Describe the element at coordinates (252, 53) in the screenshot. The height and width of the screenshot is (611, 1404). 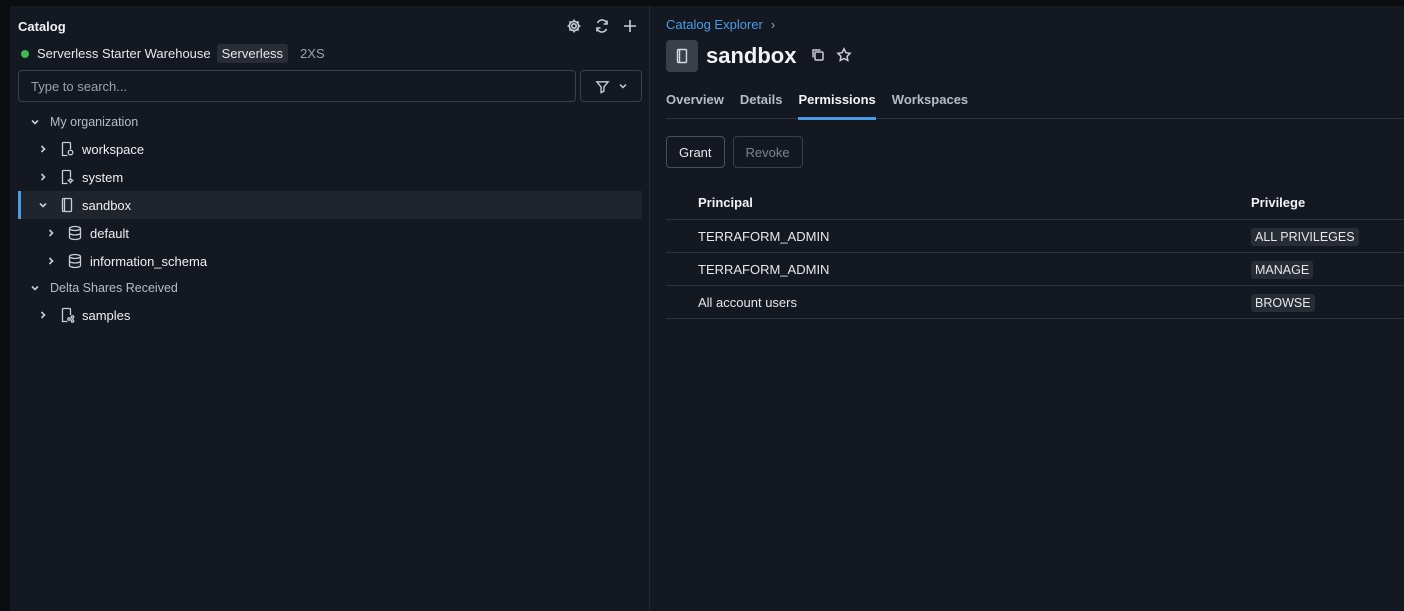
I see `warehouse-type-badge: Serverless` at that location.